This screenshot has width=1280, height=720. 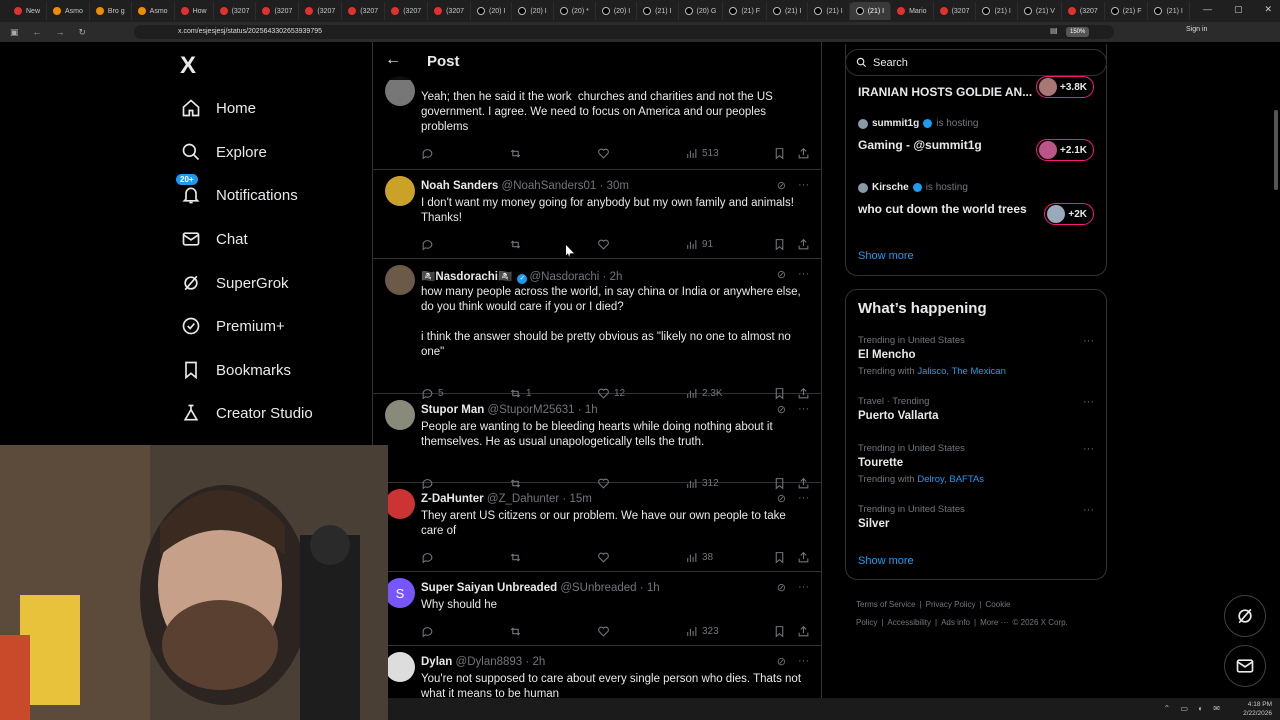 I want to click on close-icon: ✕, so click(x=1268, y=9).